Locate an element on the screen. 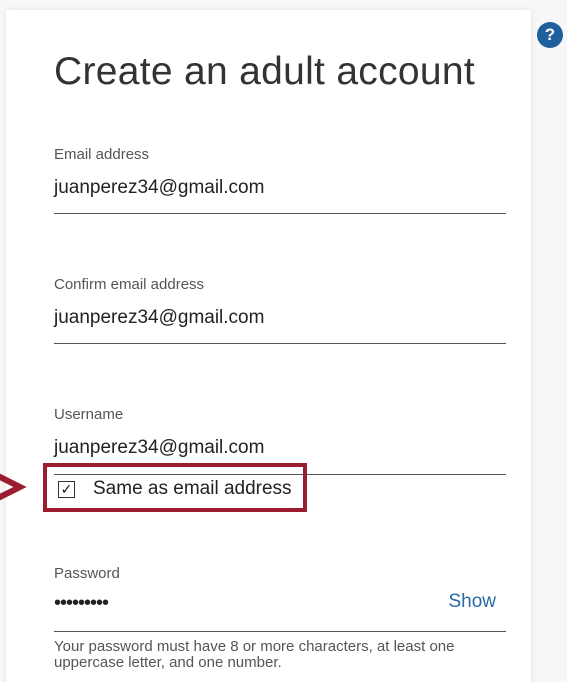 This screenshot has height=682, width=567. same-as-email-label: Same as email address is located at coordinates (192, 489).